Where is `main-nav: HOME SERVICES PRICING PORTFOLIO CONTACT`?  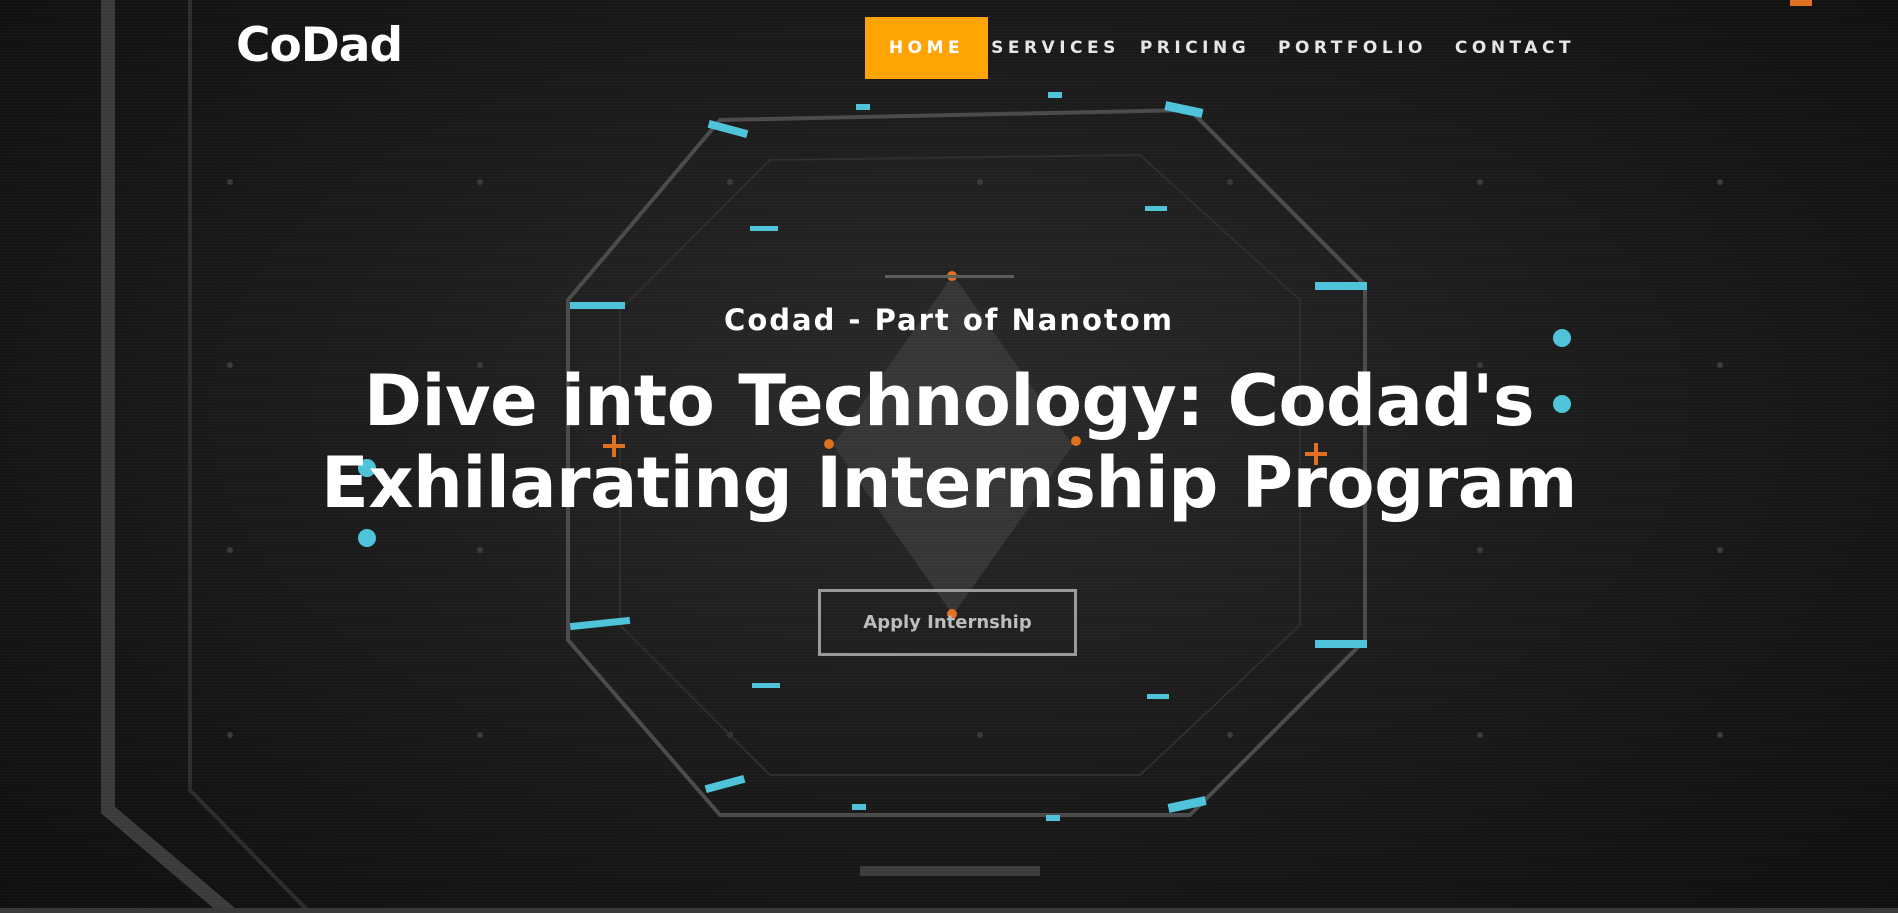 main-nav: HOME SERVICES PRICING PORTFOLIO CONTACT is located at coordinates (1222, 48).